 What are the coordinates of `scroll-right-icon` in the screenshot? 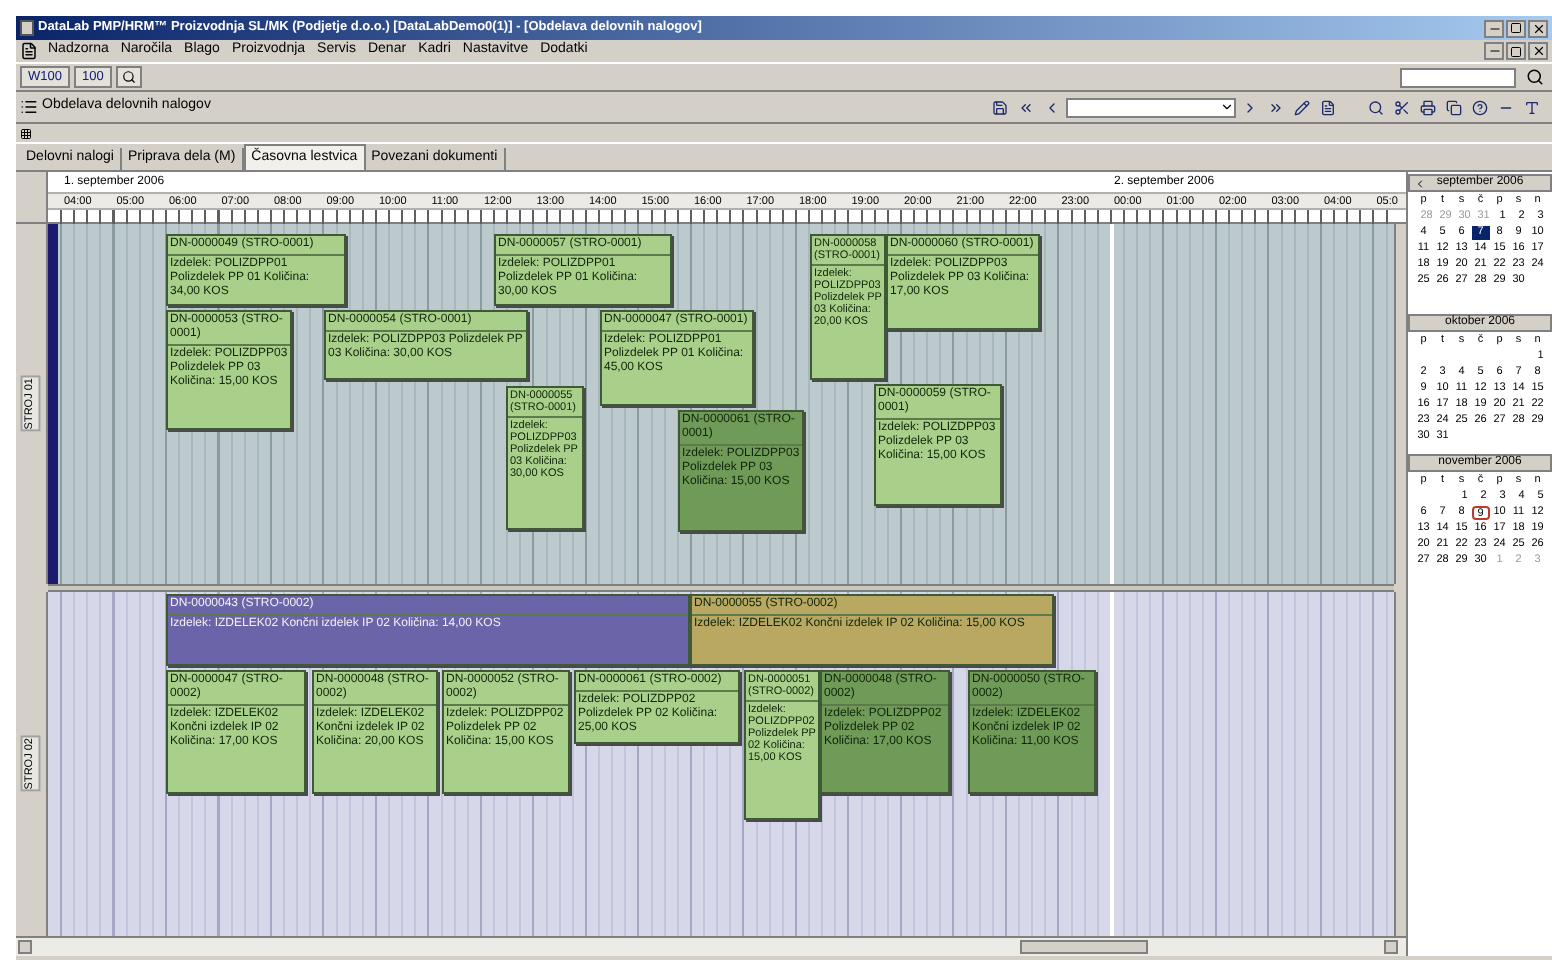 It's located at (1391, 947).